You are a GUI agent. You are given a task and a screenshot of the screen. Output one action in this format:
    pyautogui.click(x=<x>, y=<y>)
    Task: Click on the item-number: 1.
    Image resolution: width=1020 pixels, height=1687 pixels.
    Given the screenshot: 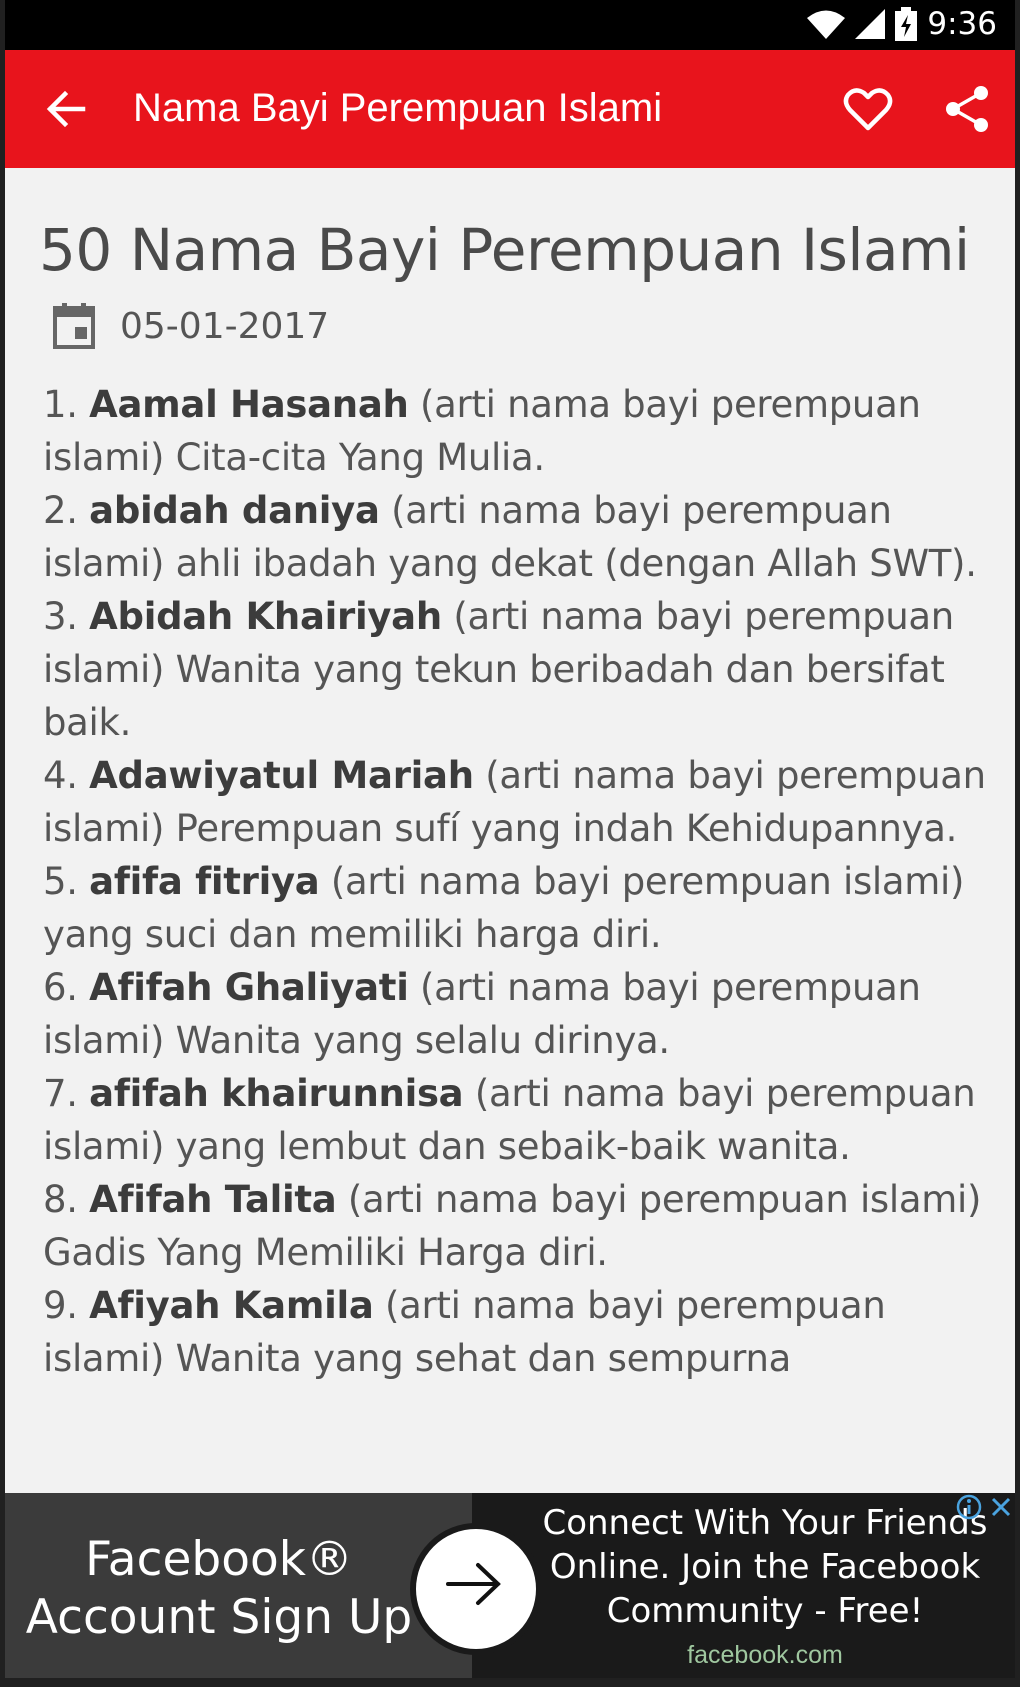 What is the action you would take?
    pyautogui.click(x=60, y=404)
    